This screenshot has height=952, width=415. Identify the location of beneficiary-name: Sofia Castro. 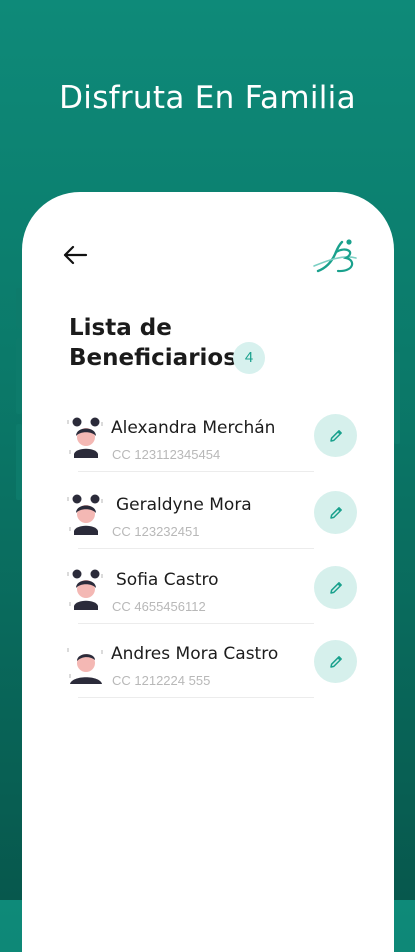
(167, 580).